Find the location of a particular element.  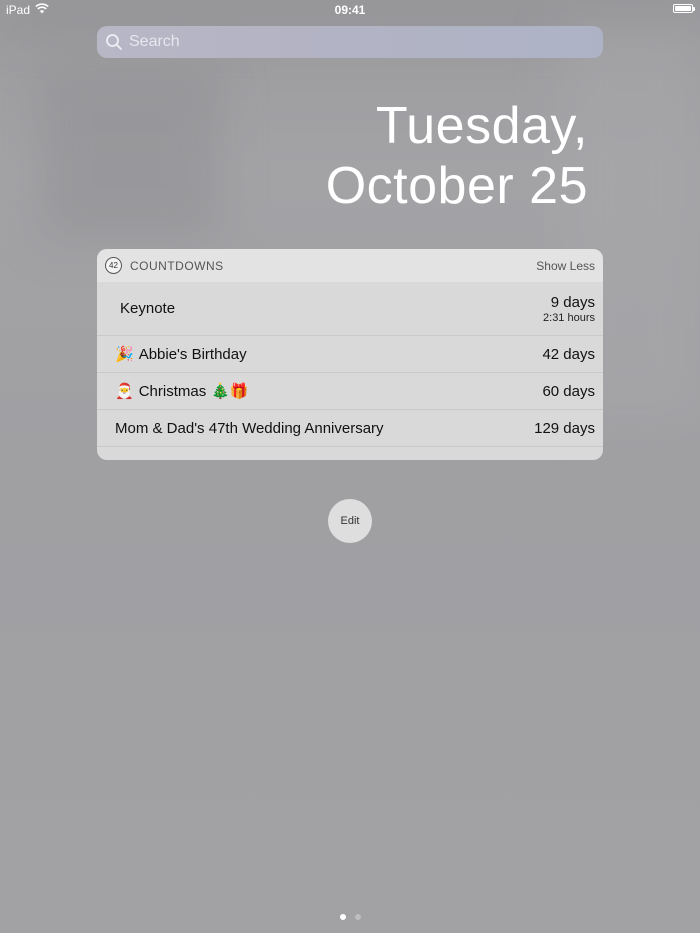

status-time: 09:41 is located at coordinates (350, 10).